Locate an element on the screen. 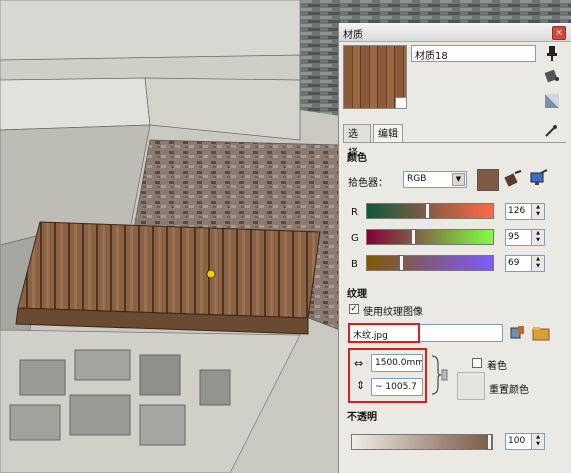 The height and width of the screenshot is (473, 571). texture-height-field: ~ 1005.7 is located at coordinates (397, 387).